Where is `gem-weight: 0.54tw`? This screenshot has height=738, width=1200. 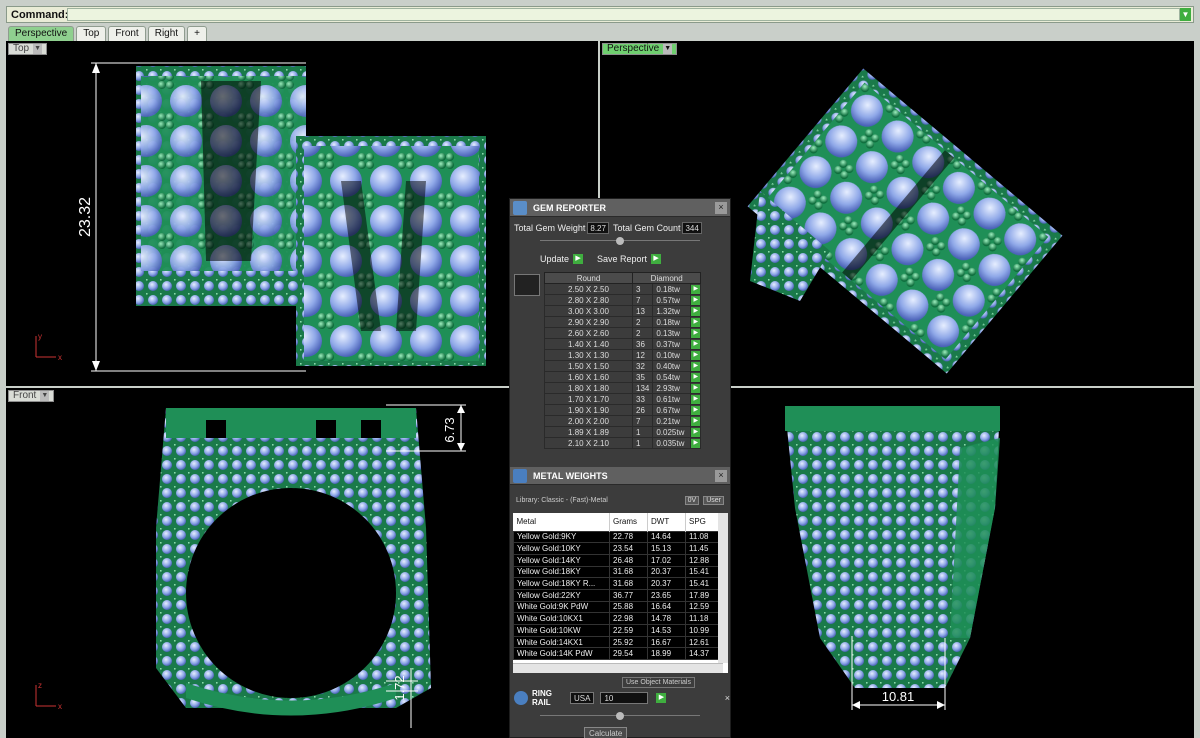 gem-weight: 0.54tw is located at coordinates (672, 377).